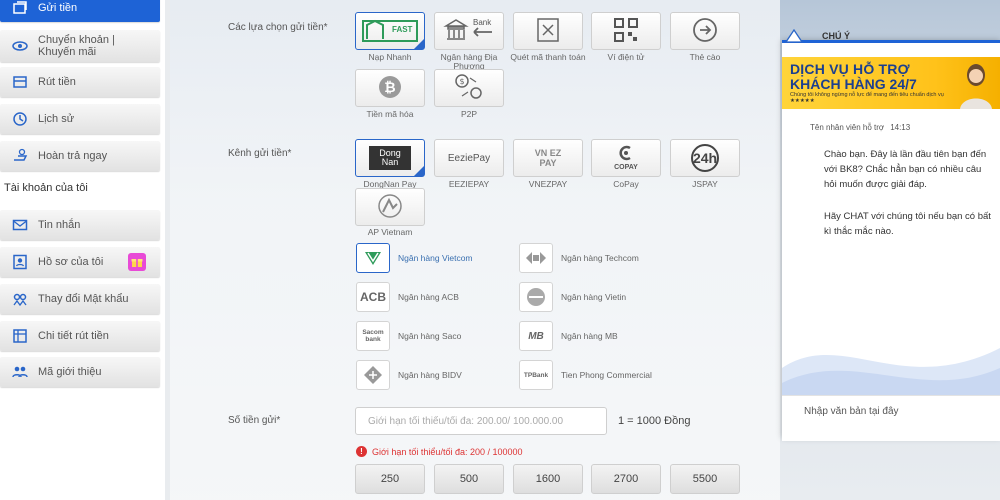 The height and width of the screenshot is (500, 1000). I want to click on sidebar-item-label: Lịch sử, so click(56, 119).